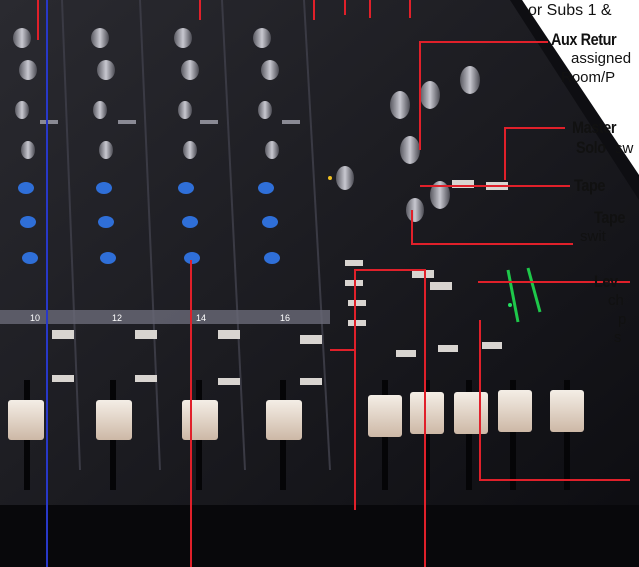 This screenshot has height=567, width=639. I want to click on callout-master-head: Master, so click(594, 127).